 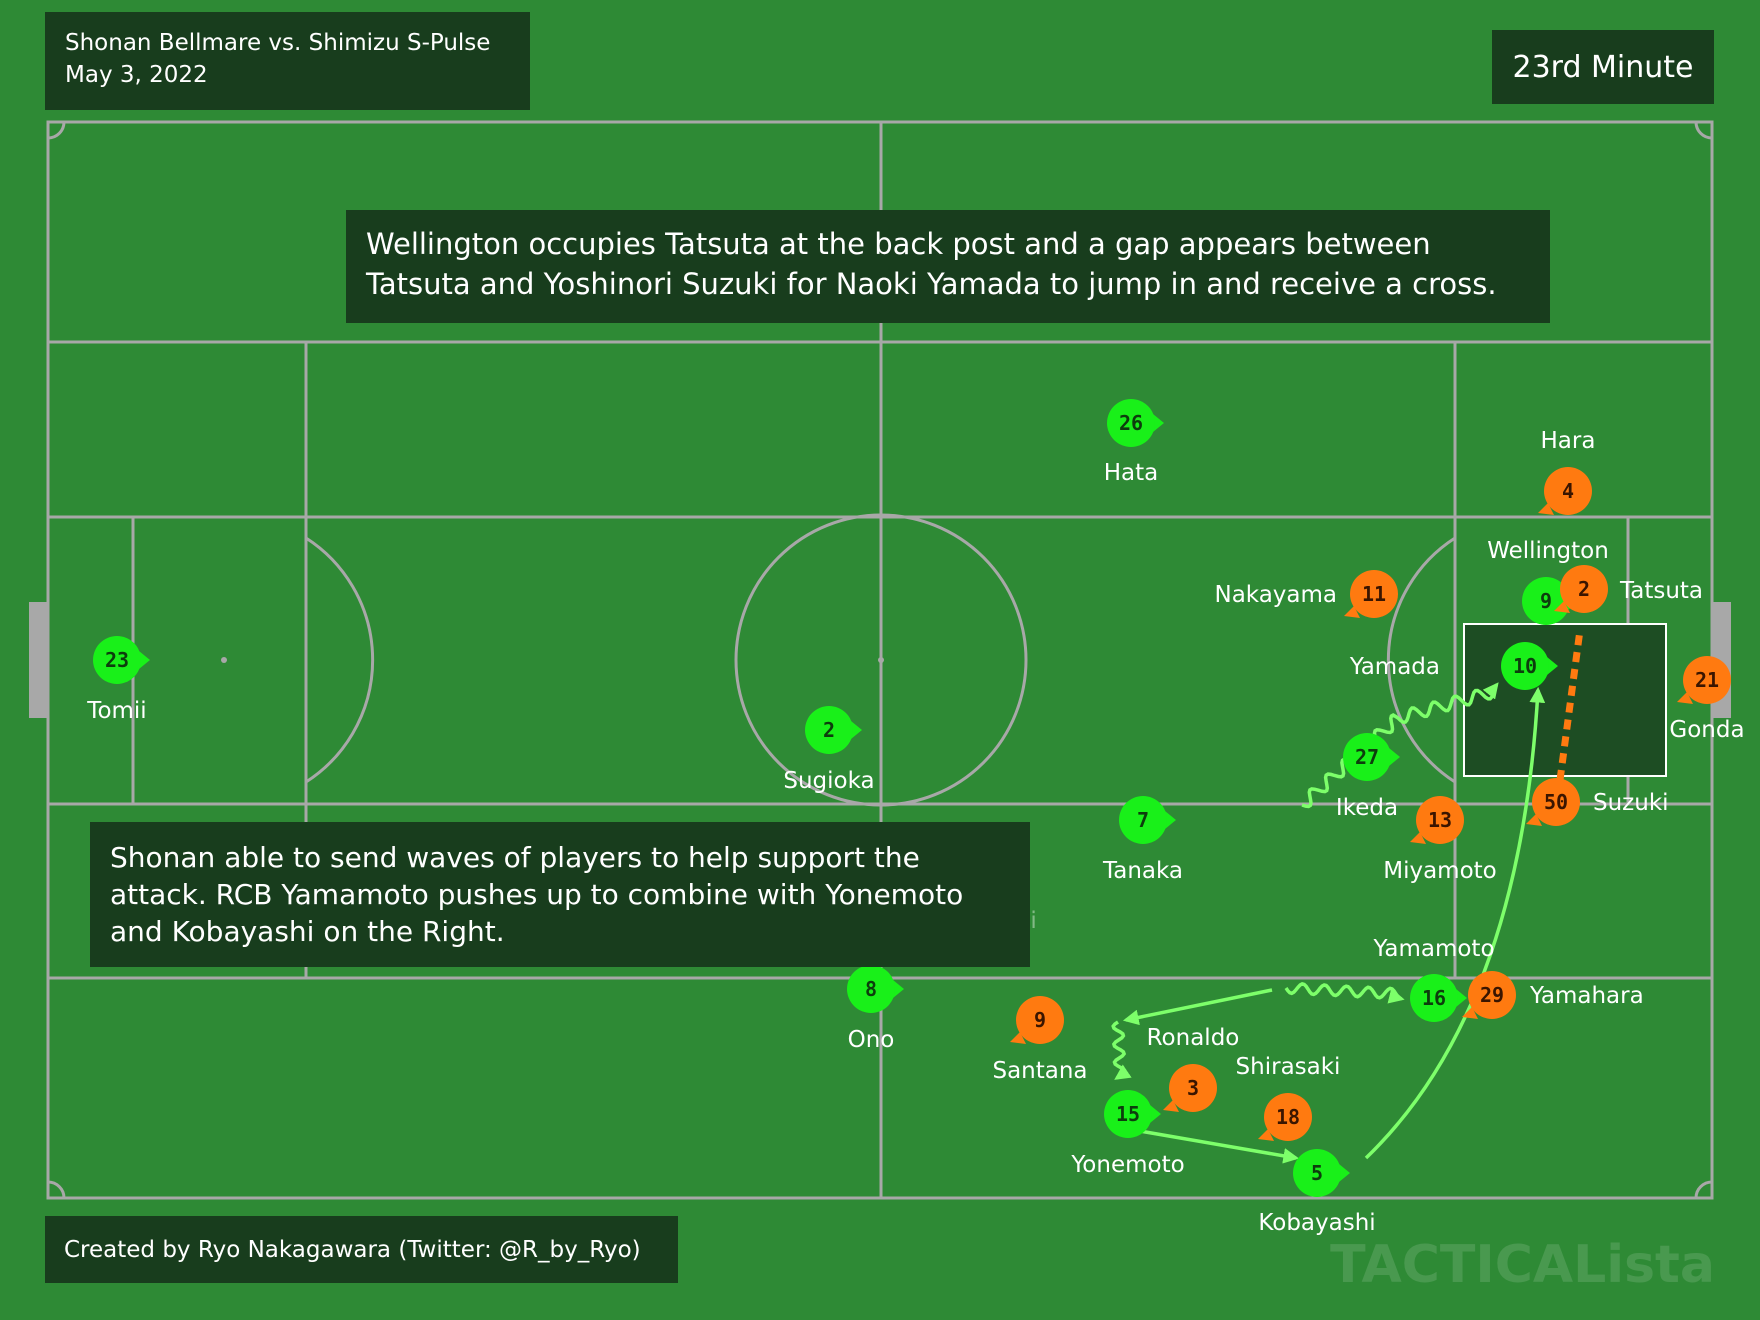 I want to click on player-miyamoto-13: 13 Miyamoto, so click(x=1440, y=840).